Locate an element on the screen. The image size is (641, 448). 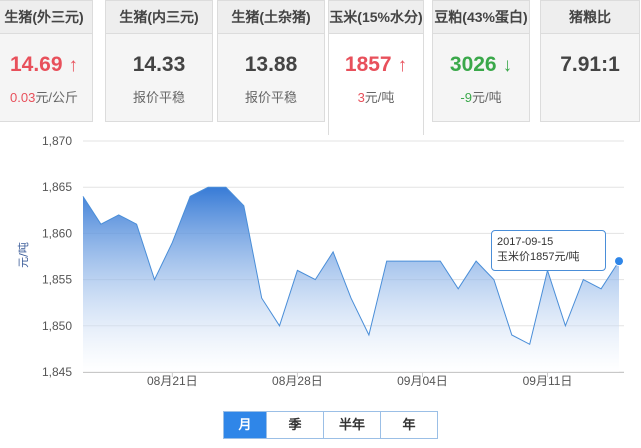
y-tick-label: 1,845 is located at coordinates (57, 372).